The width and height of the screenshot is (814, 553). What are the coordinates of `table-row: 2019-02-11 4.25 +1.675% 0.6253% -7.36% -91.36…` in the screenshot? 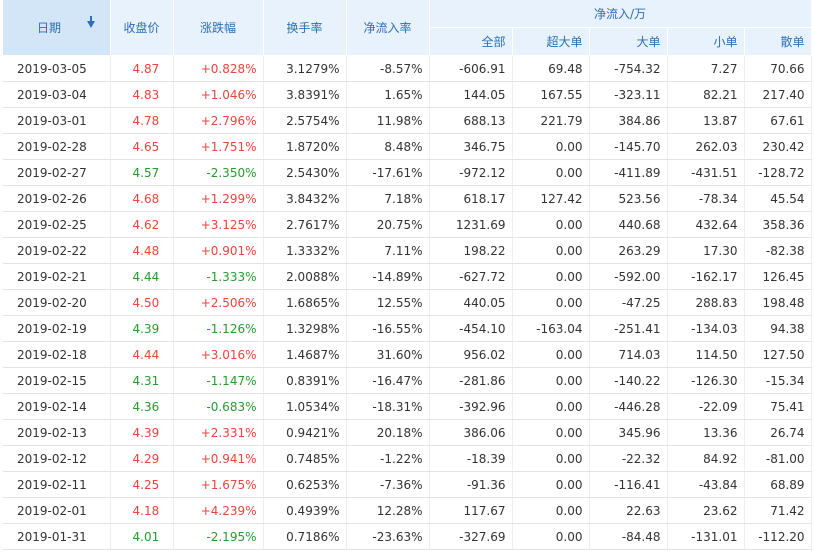 It's located at (407, 484).